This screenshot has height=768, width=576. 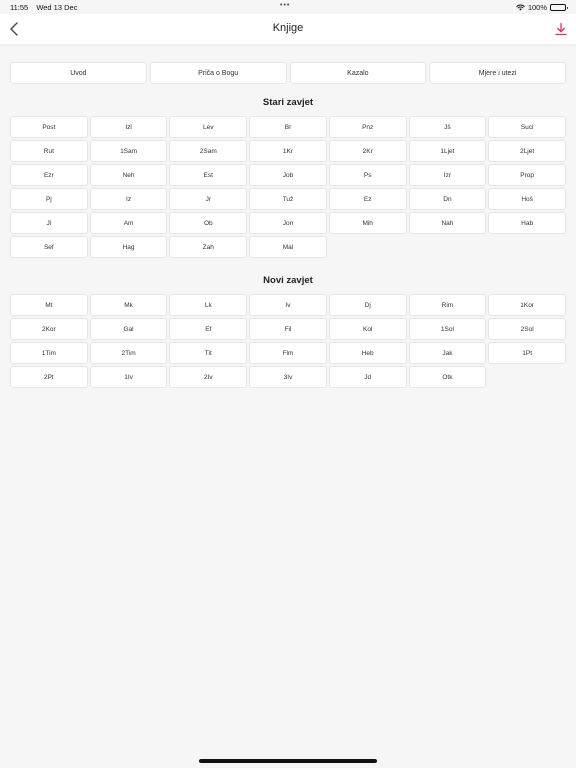 What do you see at coordinates (208, 377) in the screenshot?
I see `book-button: 2Iv` at bounding box center [208, 377].